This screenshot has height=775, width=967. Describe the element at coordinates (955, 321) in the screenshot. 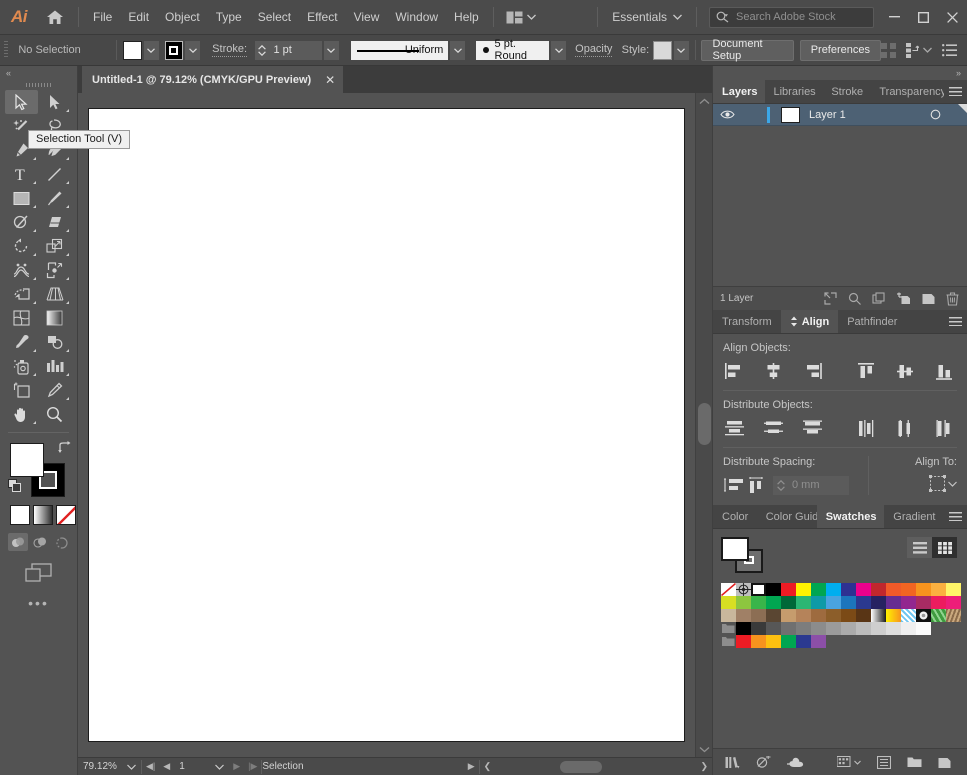

I see `panel-menu-icon` at that location.